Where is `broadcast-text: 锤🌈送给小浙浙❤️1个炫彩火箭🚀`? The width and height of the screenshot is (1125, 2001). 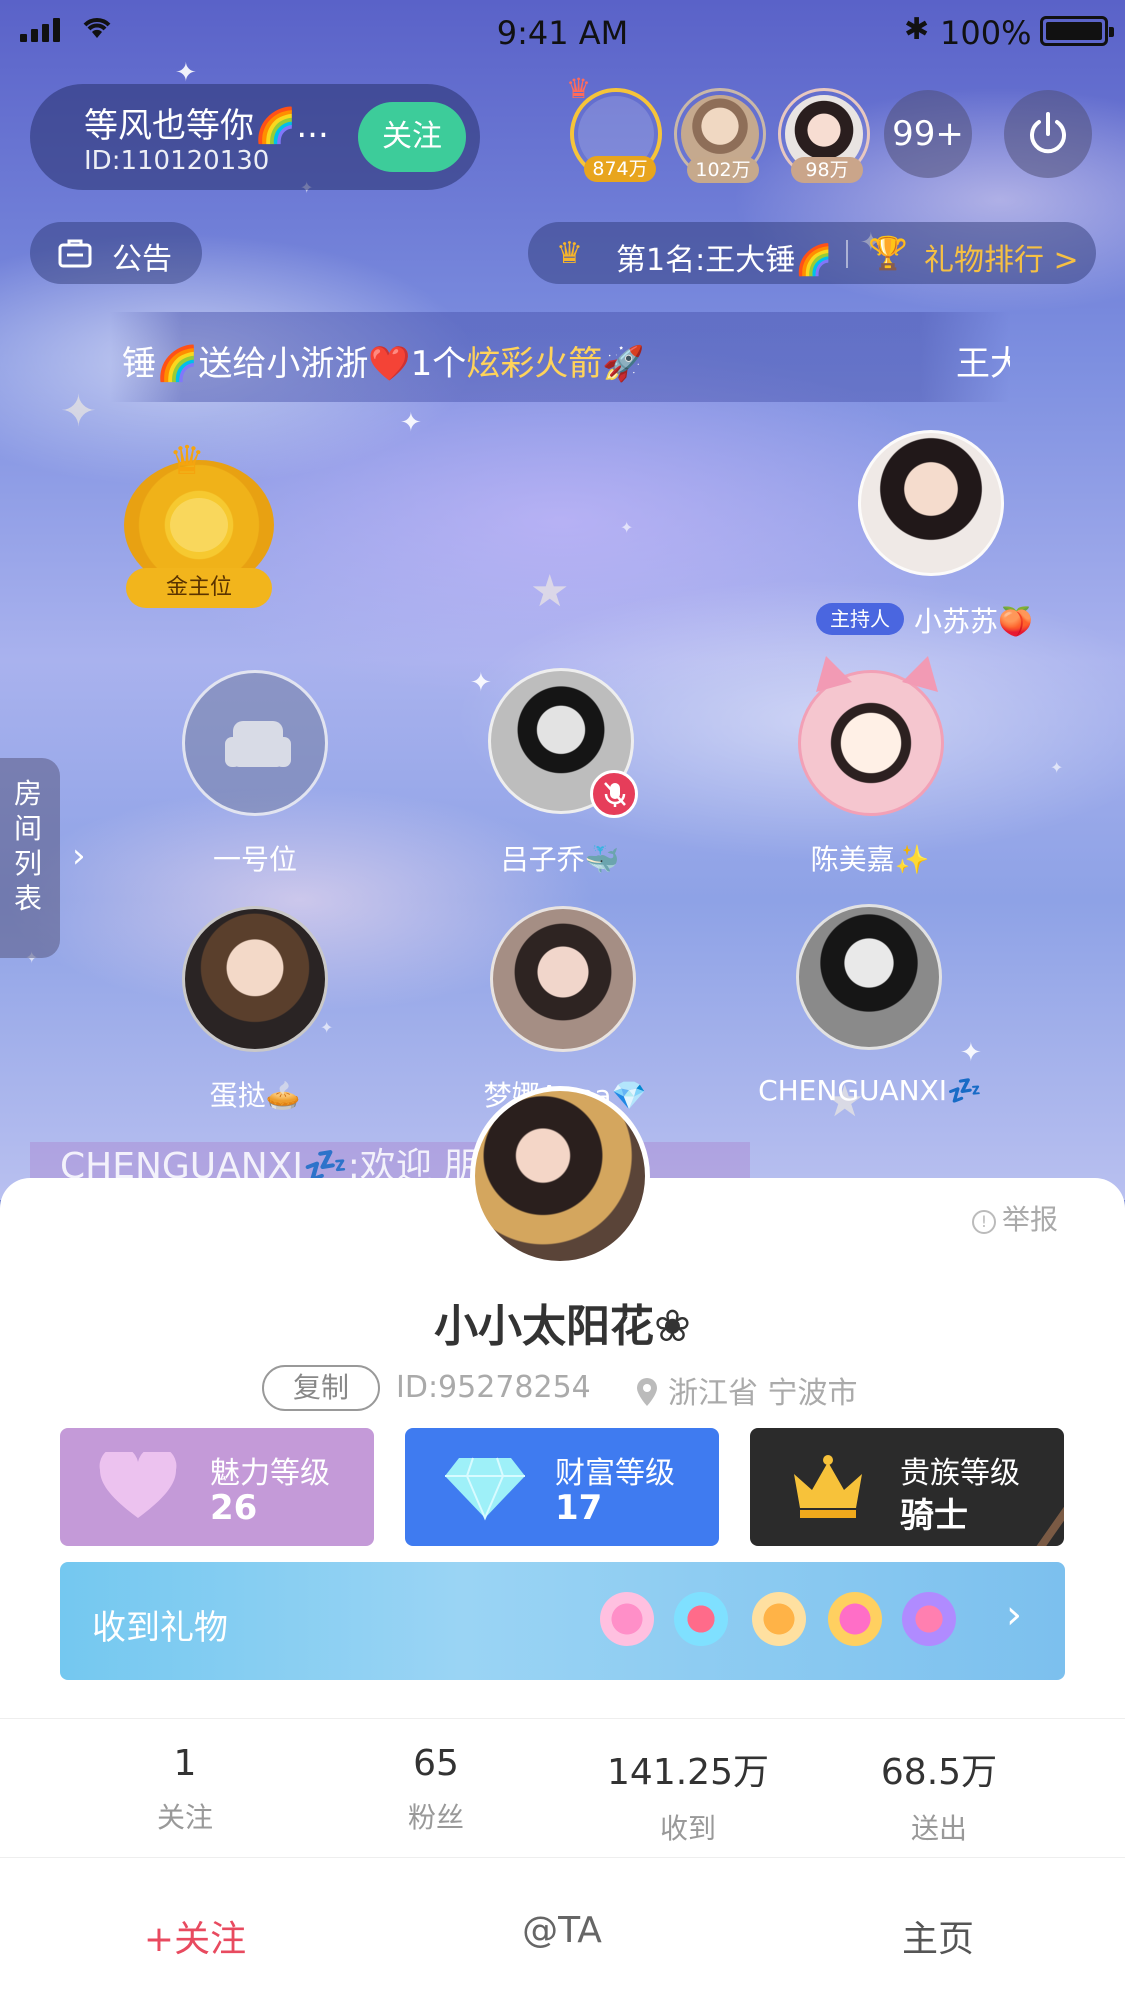
broadcast-text: 锤🌈送给小浙浙❤️1个炫彩火箭🚀 is located at coordinates (383, 360).